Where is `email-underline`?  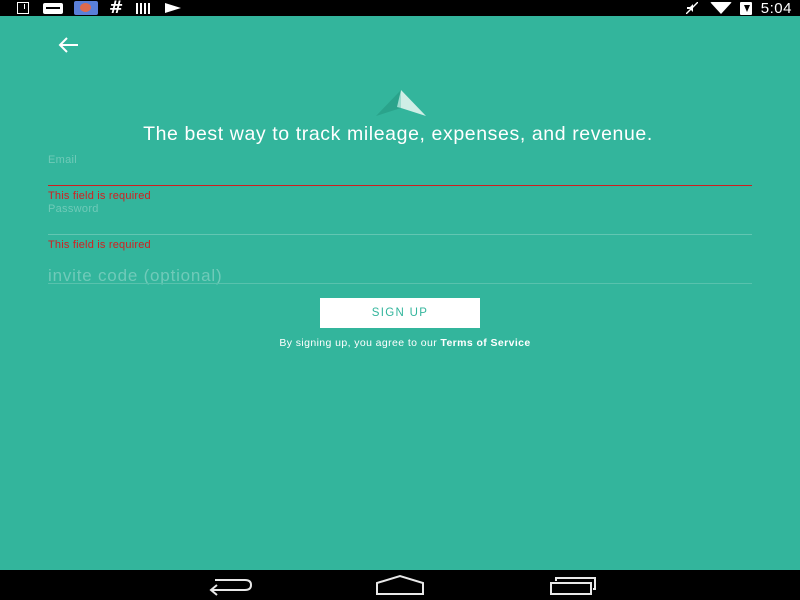
email-underline is located at coordinates (400, 186).